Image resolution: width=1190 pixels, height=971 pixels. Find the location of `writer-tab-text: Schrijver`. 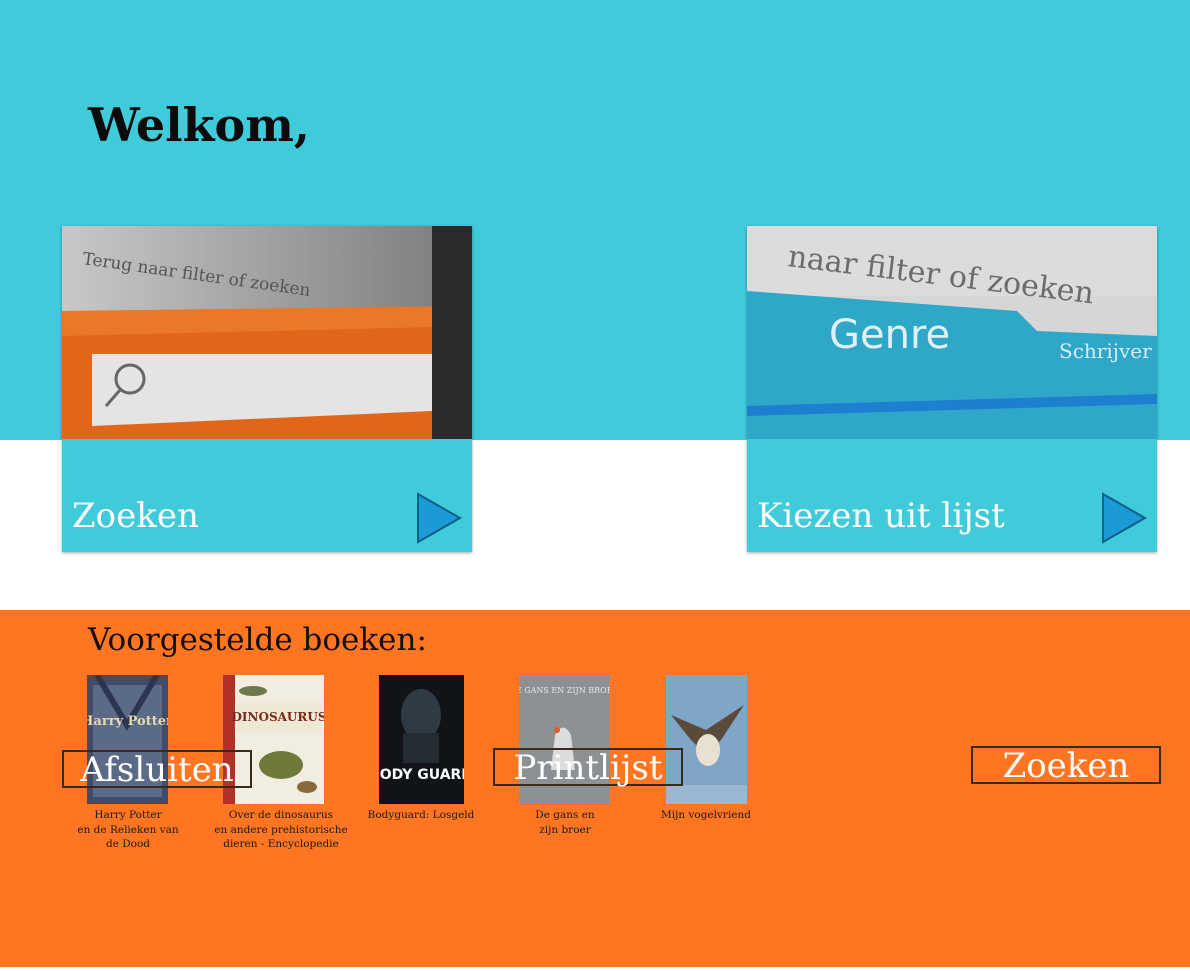

writer-tab-text: Schrijver is located at coordinates (1105, 351).